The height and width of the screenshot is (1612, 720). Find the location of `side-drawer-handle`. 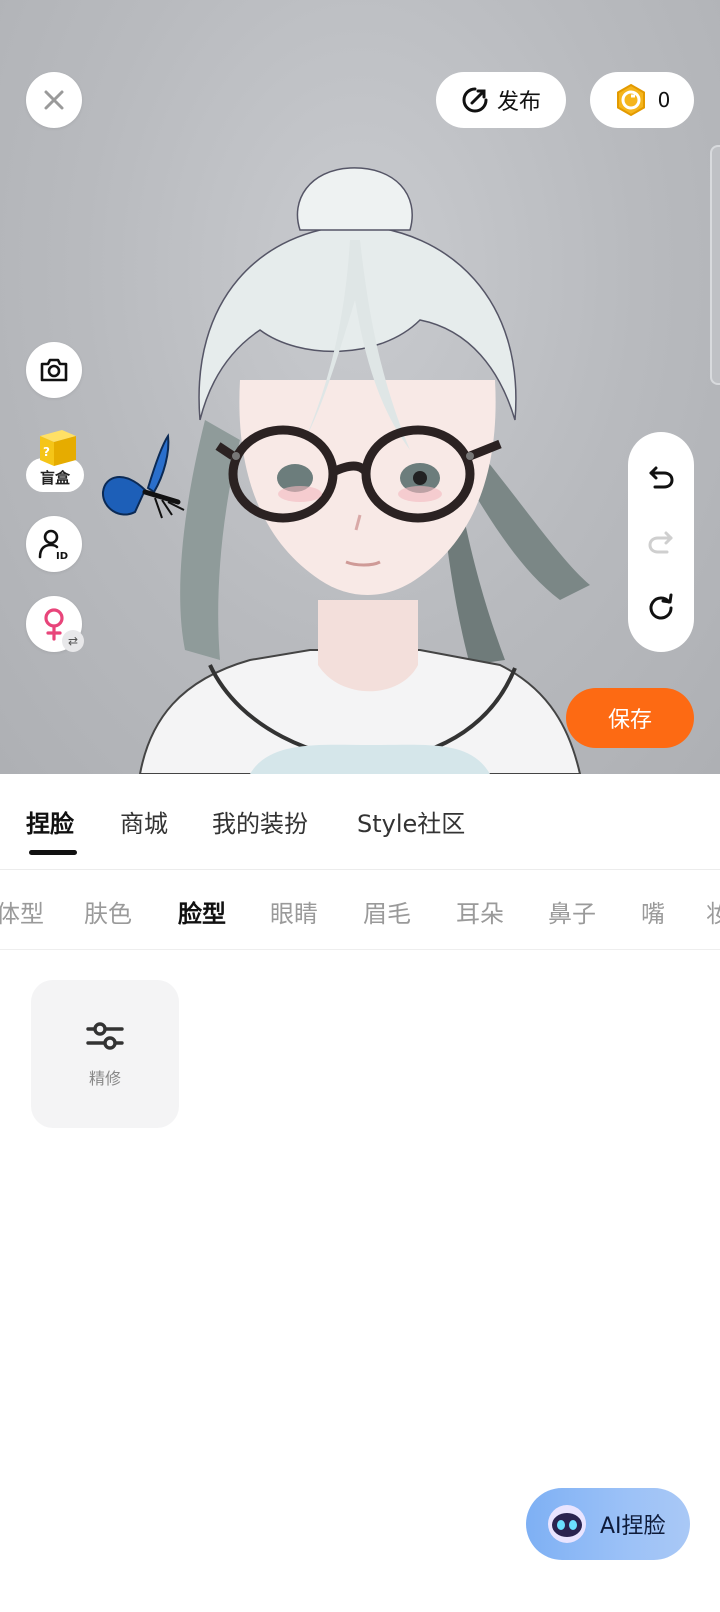

side-drawer-handle is located at coordinates (715, 265).